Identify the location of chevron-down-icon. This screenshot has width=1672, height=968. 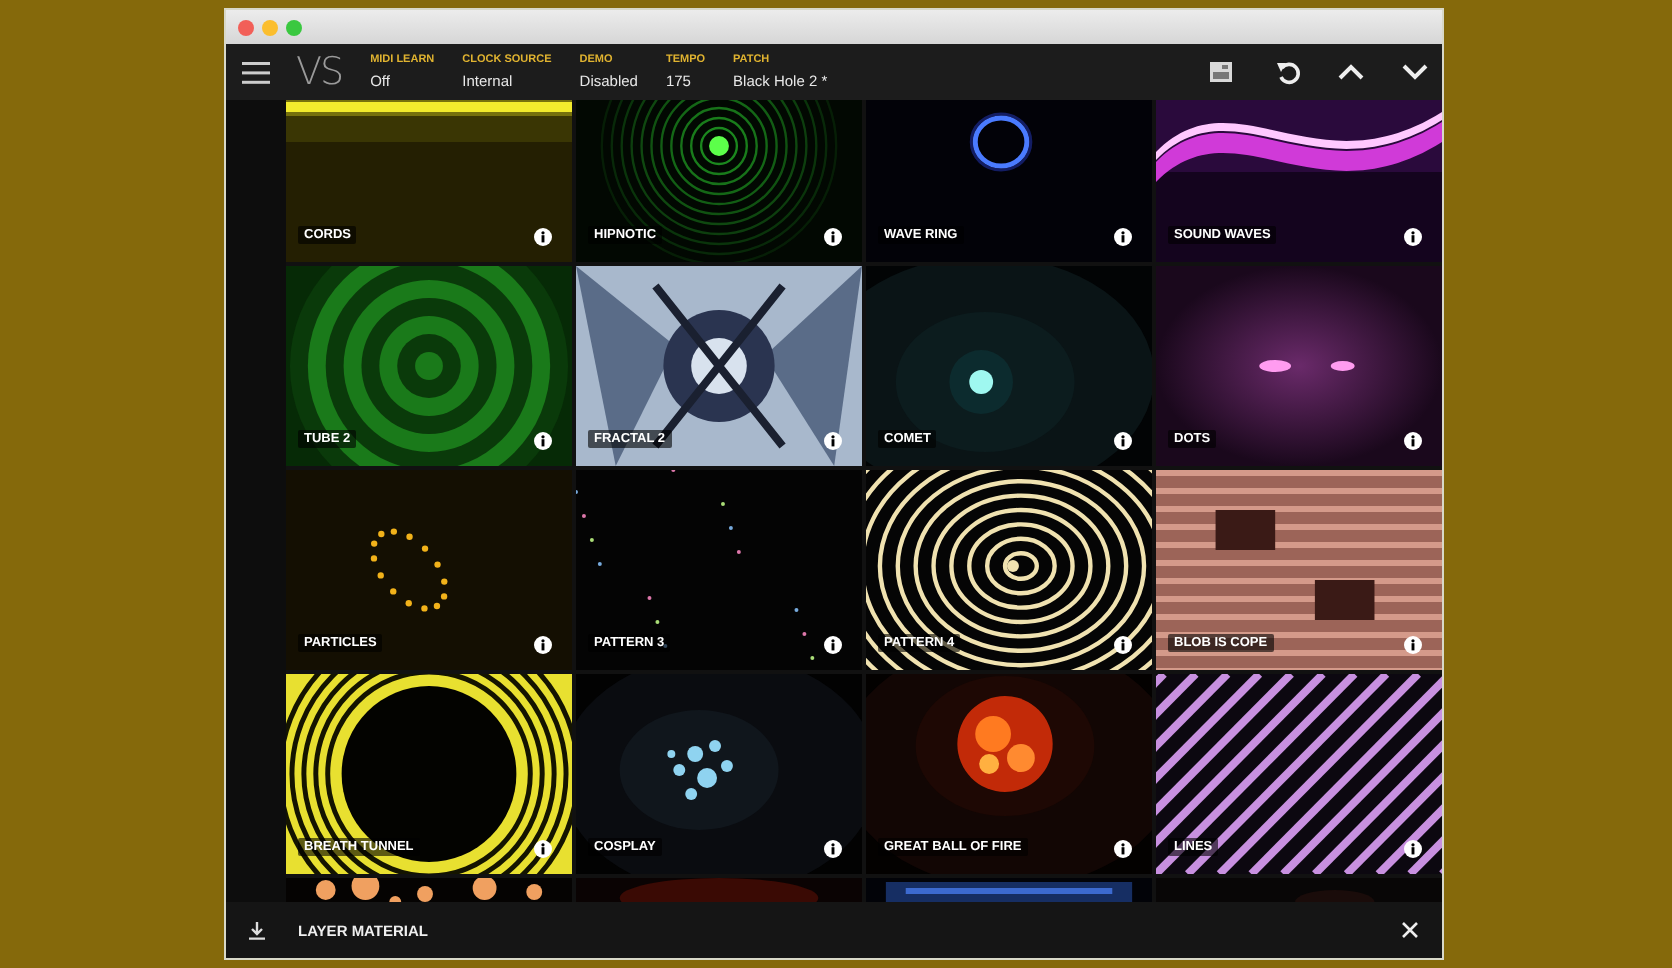
(1415, 72).